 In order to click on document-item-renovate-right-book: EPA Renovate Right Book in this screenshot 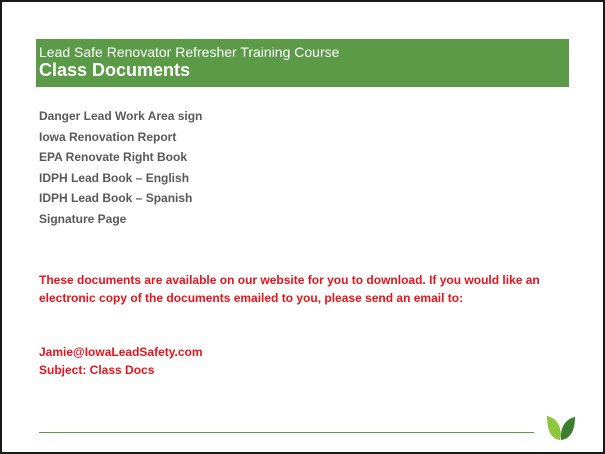, I will do `click(113, 157)`.